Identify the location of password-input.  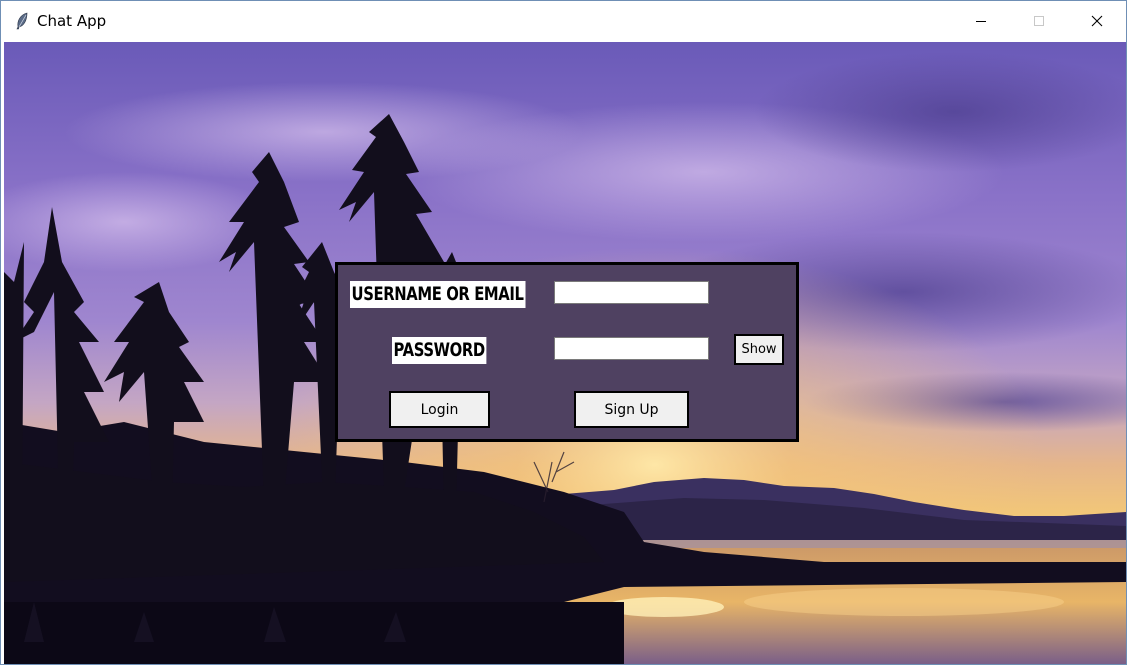
(631, 348).